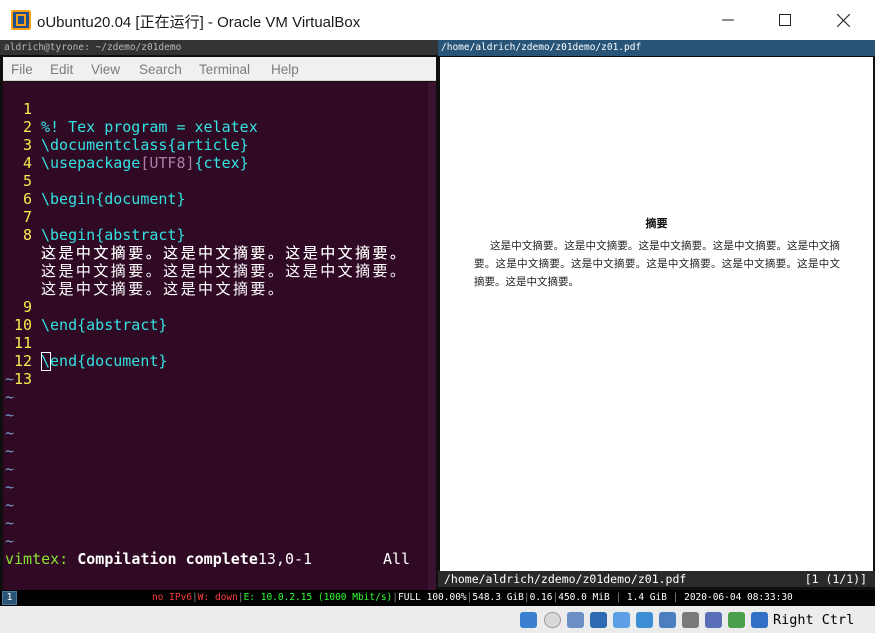  Describe the element at coordinates (160, 69) in the screenshot. I see `menu-search: Search` at that location.